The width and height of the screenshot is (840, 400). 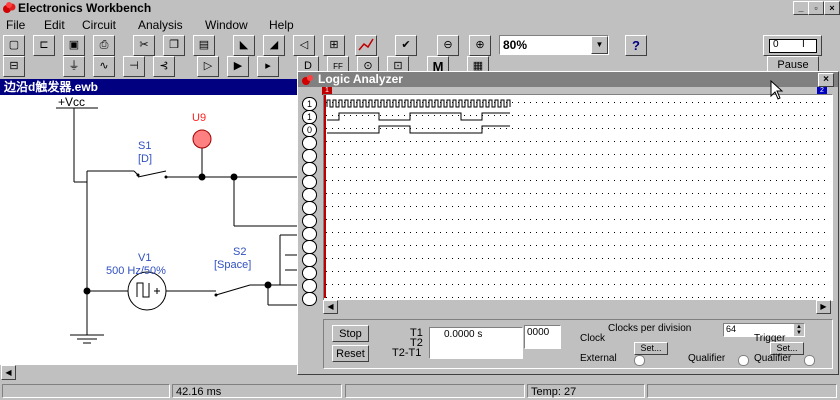 What do you see at coordinates (743, 360) in the screenshot?
I see `clock-qualifier-radio` at bounding box center [743, 360].